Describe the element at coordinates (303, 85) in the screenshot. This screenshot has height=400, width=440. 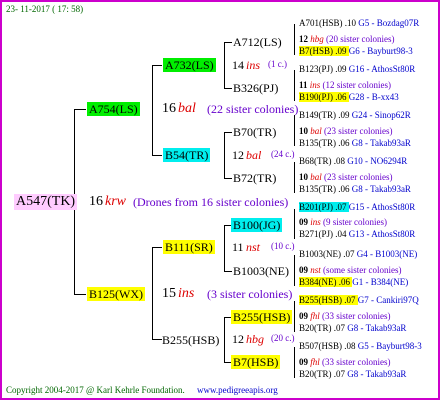
I see `gen4-name: 11` at that location.